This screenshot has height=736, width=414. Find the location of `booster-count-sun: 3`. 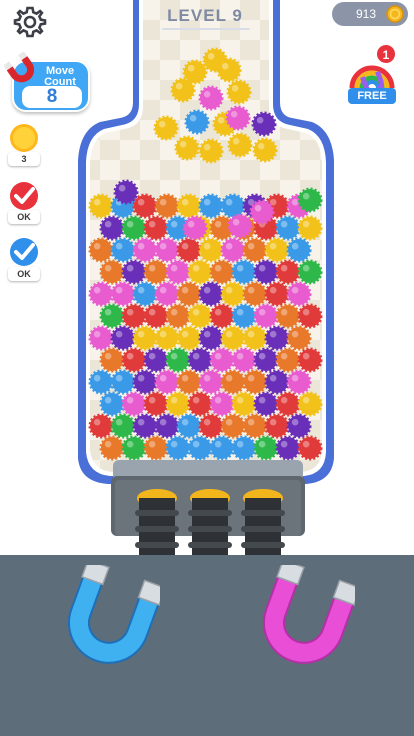

booster-count-sun: 3 is located at coordinates (24, 159).